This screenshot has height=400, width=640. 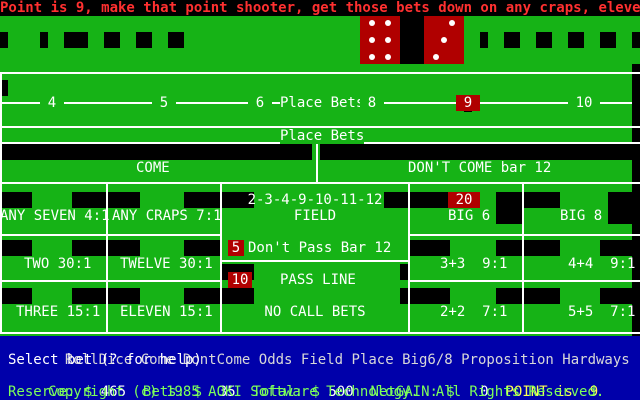 What do you see at coordinates (479, 168) in the screenshot?
I see `dont-come-label: DON'T COME bar 12` at bounding box center [479, 168].